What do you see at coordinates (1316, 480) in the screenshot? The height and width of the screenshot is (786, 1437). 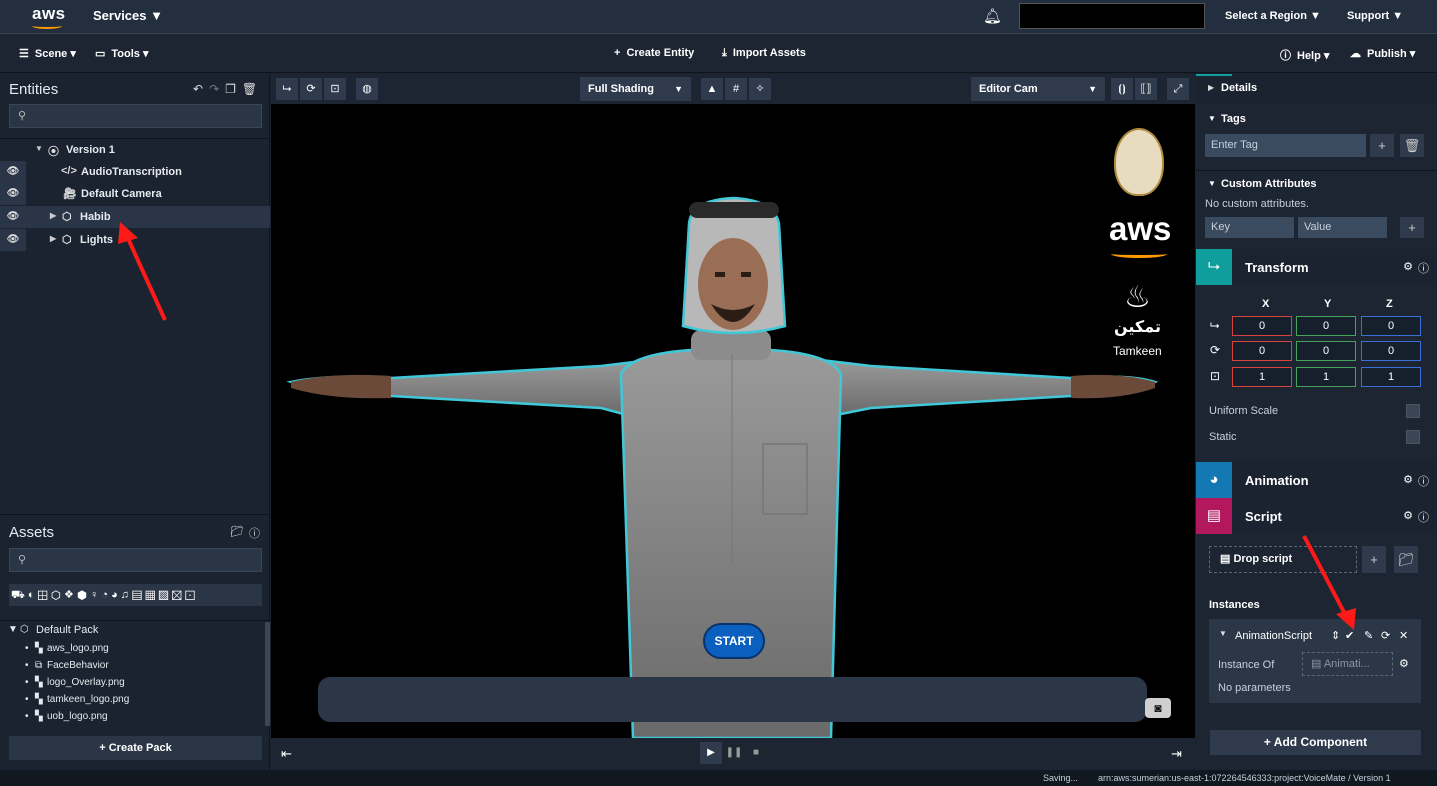 I see `animation-component-header: ◕ Animation ⚙ ⓘ` at bounding box center [1316, 480].